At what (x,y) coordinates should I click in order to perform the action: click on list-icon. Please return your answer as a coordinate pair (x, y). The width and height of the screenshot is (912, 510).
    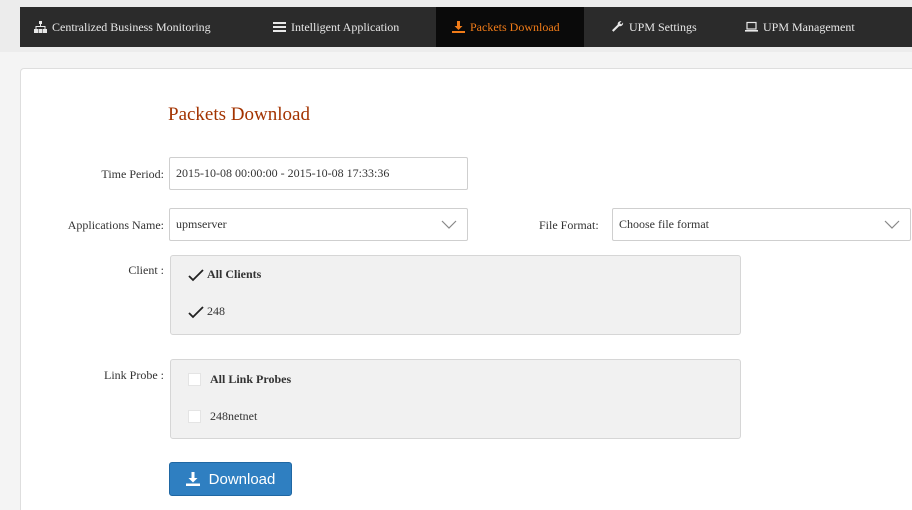
    Looking at the image, I should click on (279, 27).